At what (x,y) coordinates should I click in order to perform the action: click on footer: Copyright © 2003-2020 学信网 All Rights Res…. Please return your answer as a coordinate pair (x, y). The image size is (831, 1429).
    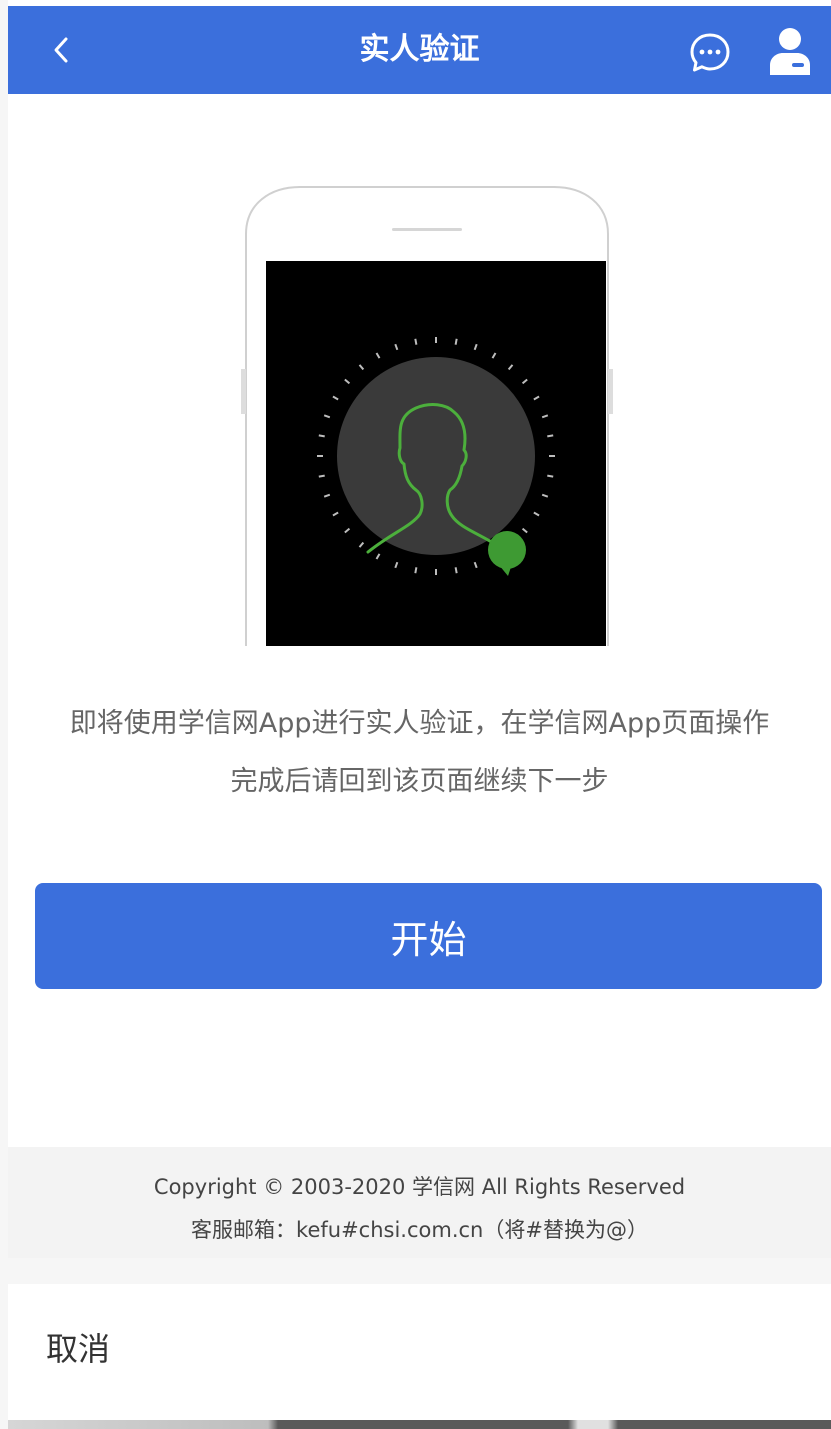
    Looking at the image, I should click on (419, 1202).